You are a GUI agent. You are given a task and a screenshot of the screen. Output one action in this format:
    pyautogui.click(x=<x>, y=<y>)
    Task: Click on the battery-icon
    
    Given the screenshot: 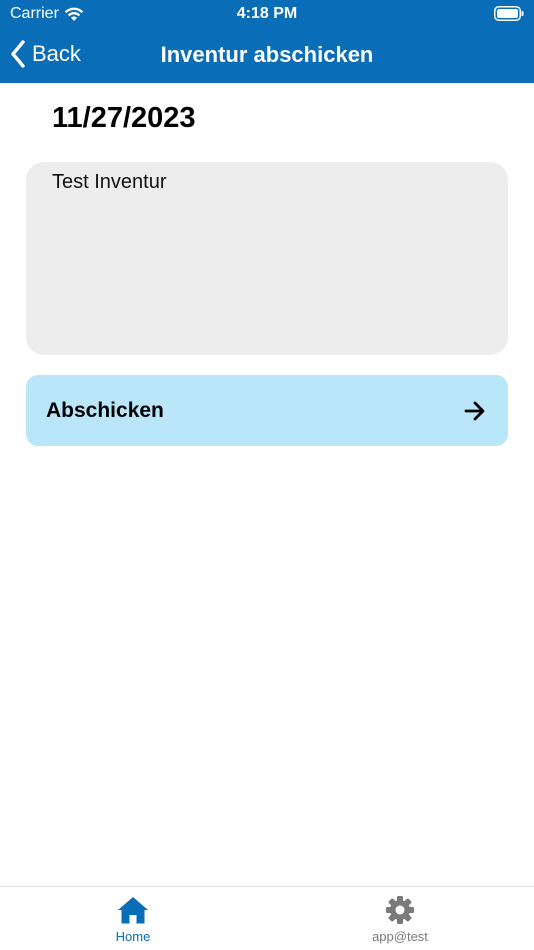 What is the action you would take?
    pyautogui.click(x=509, y=13)
    